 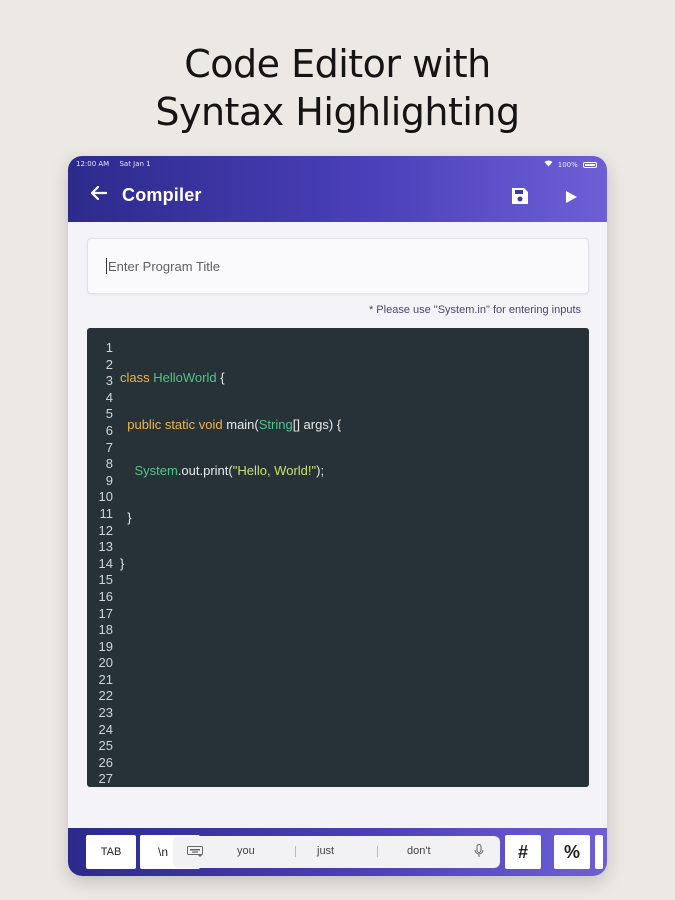 What do you see at coordinates (105, 679) in the screenshot?
I see `line-number: 21` at bounding box center [105, 679].